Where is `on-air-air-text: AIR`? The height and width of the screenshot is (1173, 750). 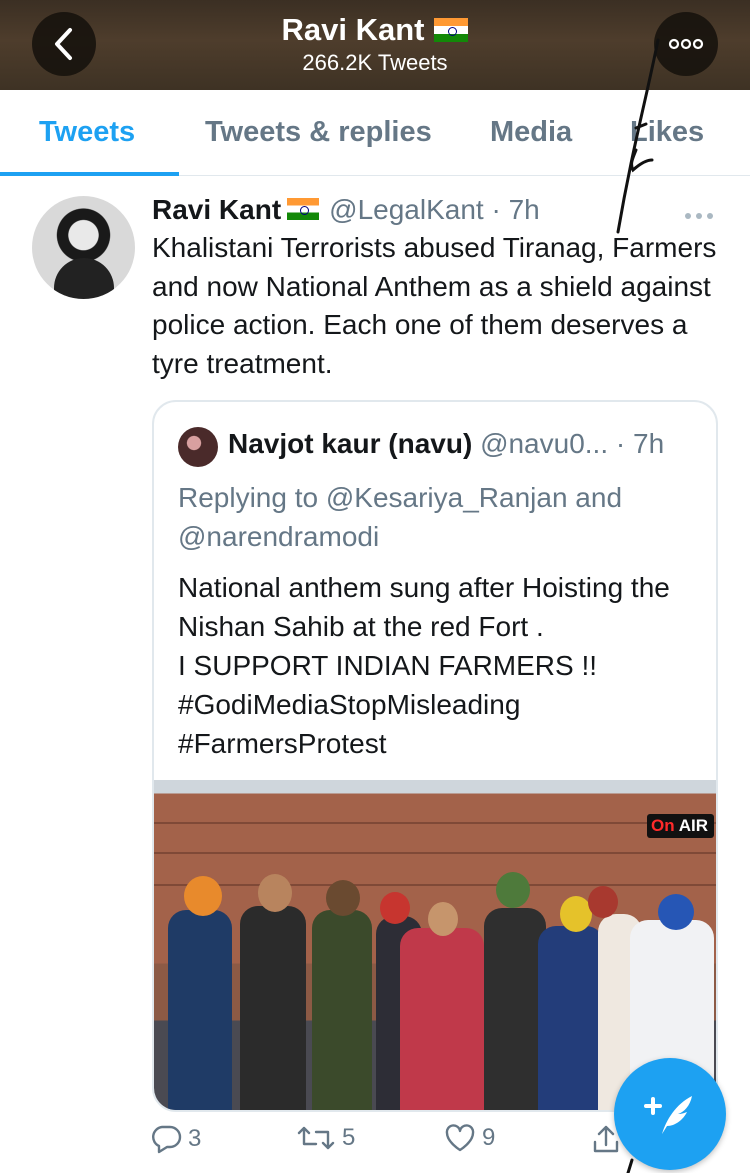 on-air-air-text: AIR is located at coordinates (693, 825).